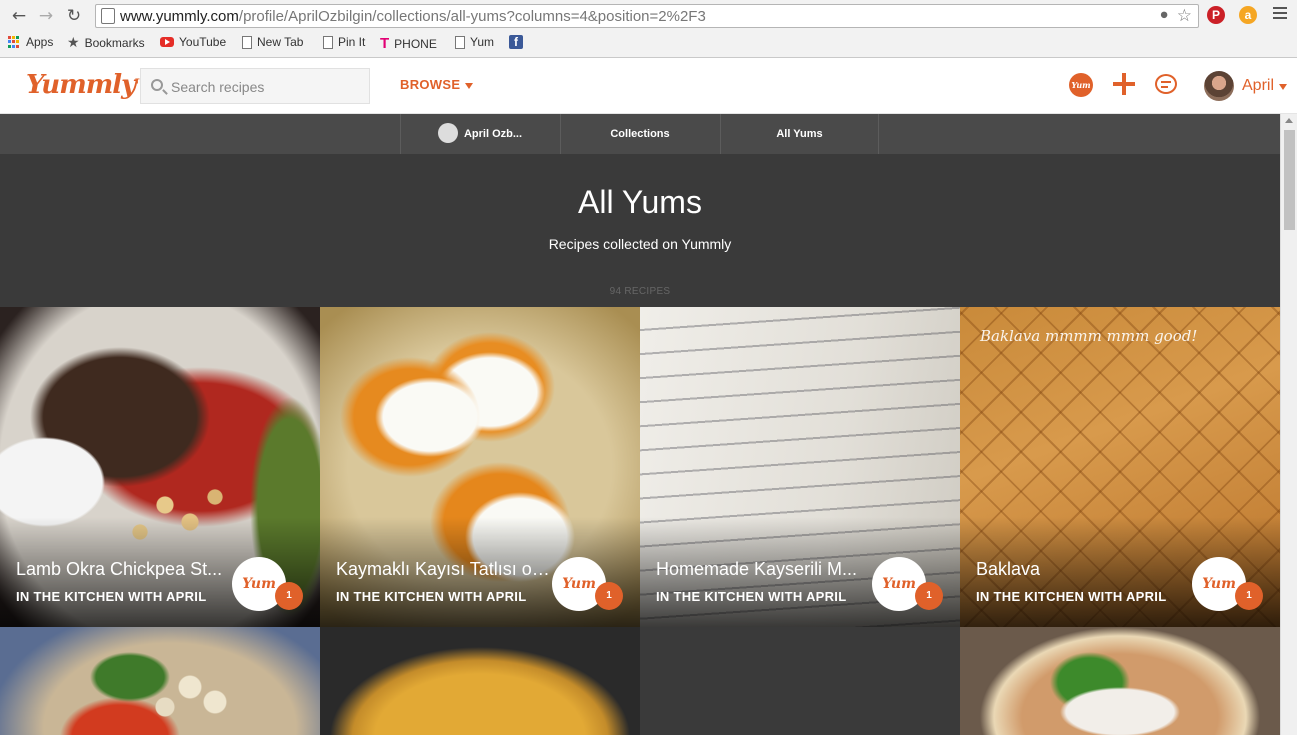 Image resolution: width=1297 pixels, height=735 pixels. Describe the element at coordinates (1164, 16) in the screenshot. I see `key-icon: ⚫` at that location.